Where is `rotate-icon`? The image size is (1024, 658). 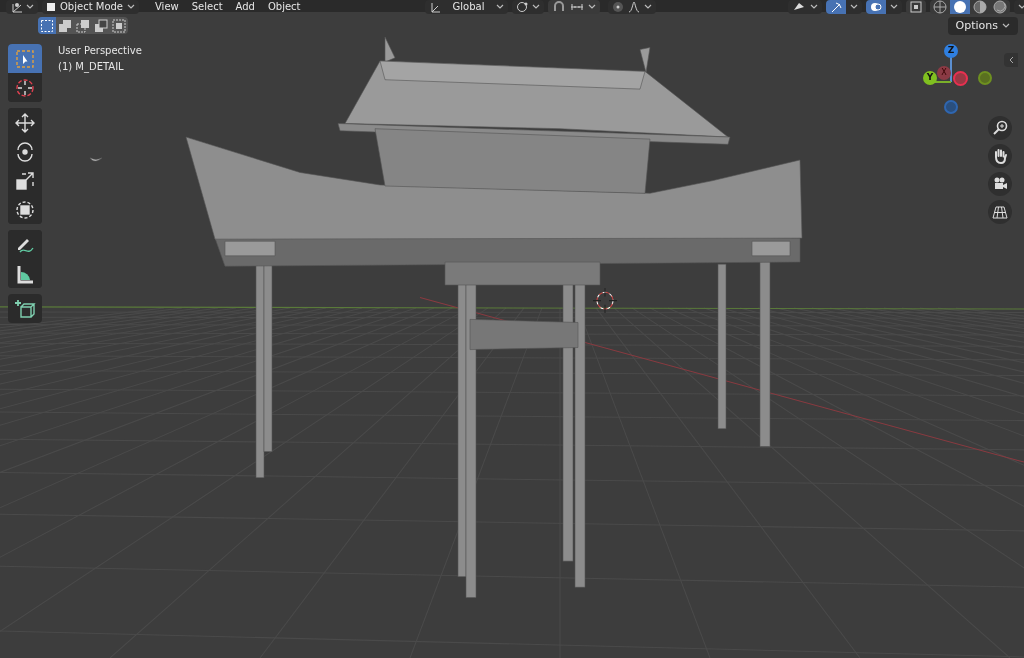
rotate-icon is located at coordinates (25, 151).